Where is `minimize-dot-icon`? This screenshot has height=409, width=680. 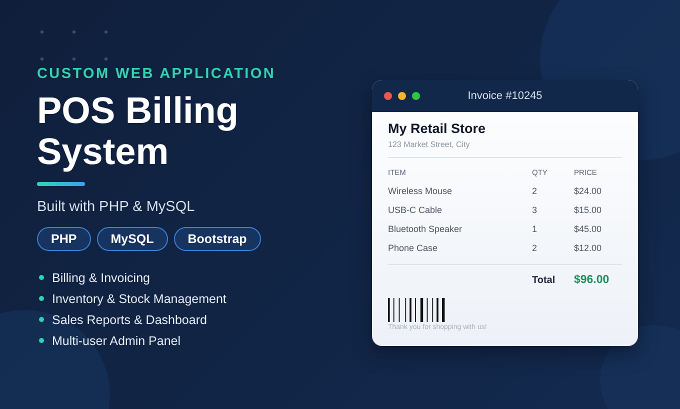
minimize-dot-icon is located at coordinates (402, 96).